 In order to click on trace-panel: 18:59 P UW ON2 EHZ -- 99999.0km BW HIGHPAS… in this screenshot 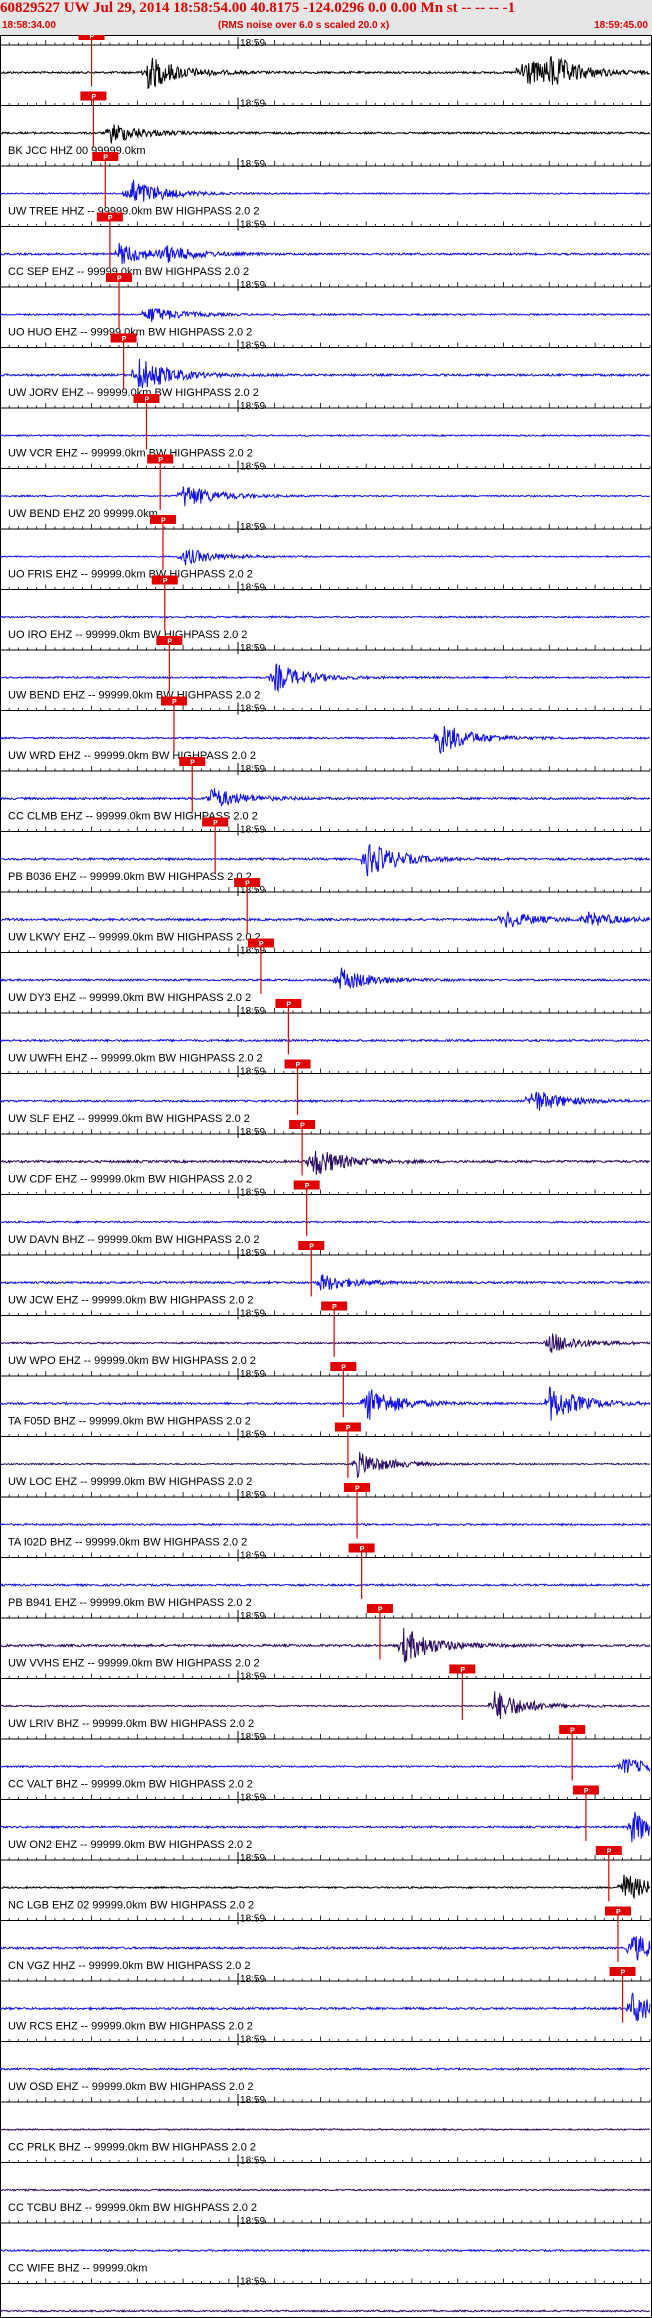, I will do `click(325, 1818)`.